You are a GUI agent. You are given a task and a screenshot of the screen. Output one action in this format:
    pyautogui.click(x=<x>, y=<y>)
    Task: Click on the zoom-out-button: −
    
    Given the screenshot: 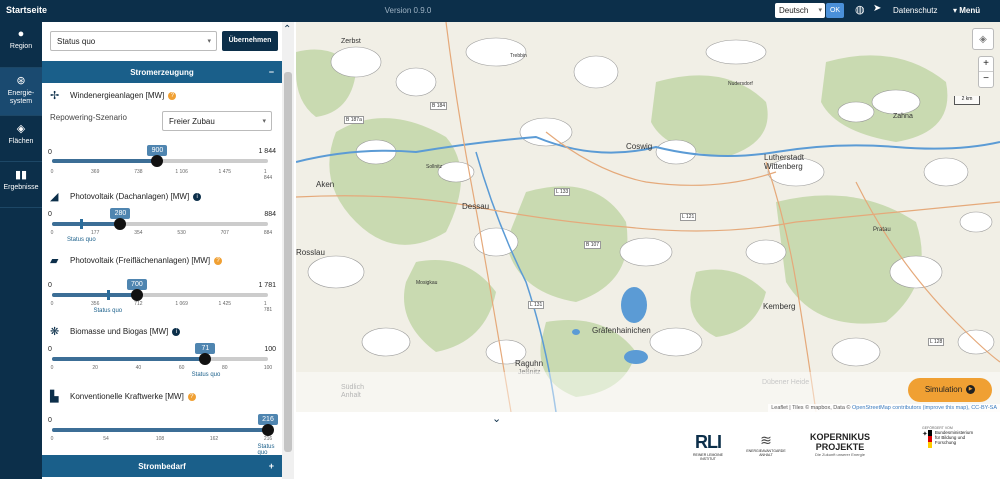 What is the action you would take?
    pyautogui.click(x=986, y=79)
    